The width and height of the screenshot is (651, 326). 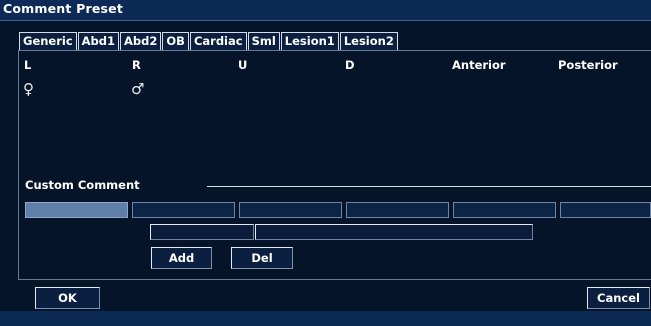 What do you see at coordinates (28, 89) in the screenshot?
I see `female-symbol-icon: ♀` at bounding box center [28, 89].